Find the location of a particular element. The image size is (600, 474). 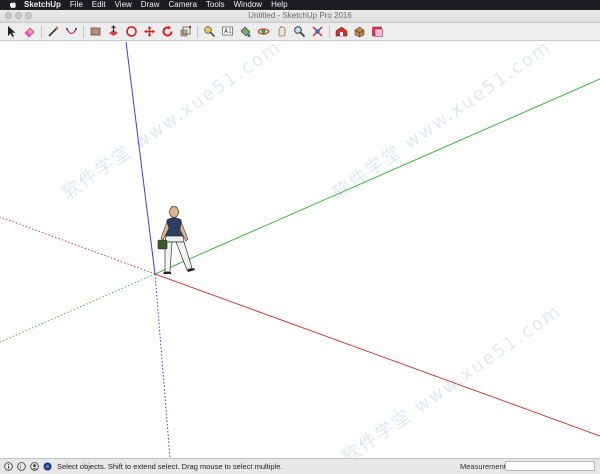

menu-tools: Tools is located at coordinates (215, 5).